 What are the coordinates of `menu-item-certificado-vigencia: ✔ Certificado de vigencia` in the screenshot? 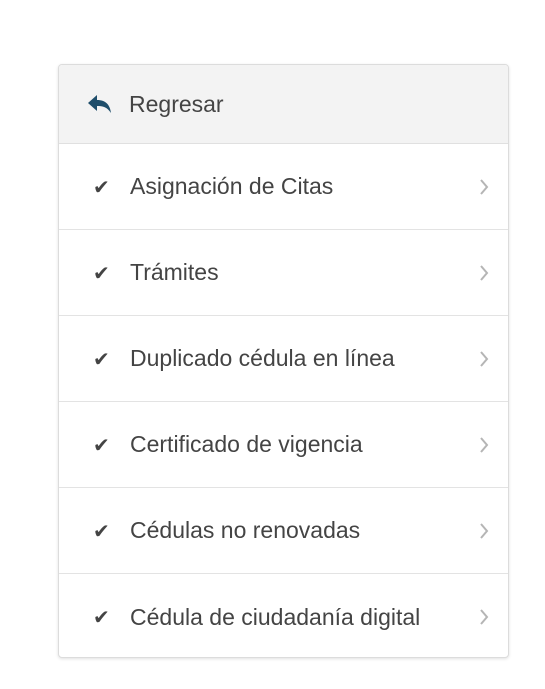 It's located at (283, 445).